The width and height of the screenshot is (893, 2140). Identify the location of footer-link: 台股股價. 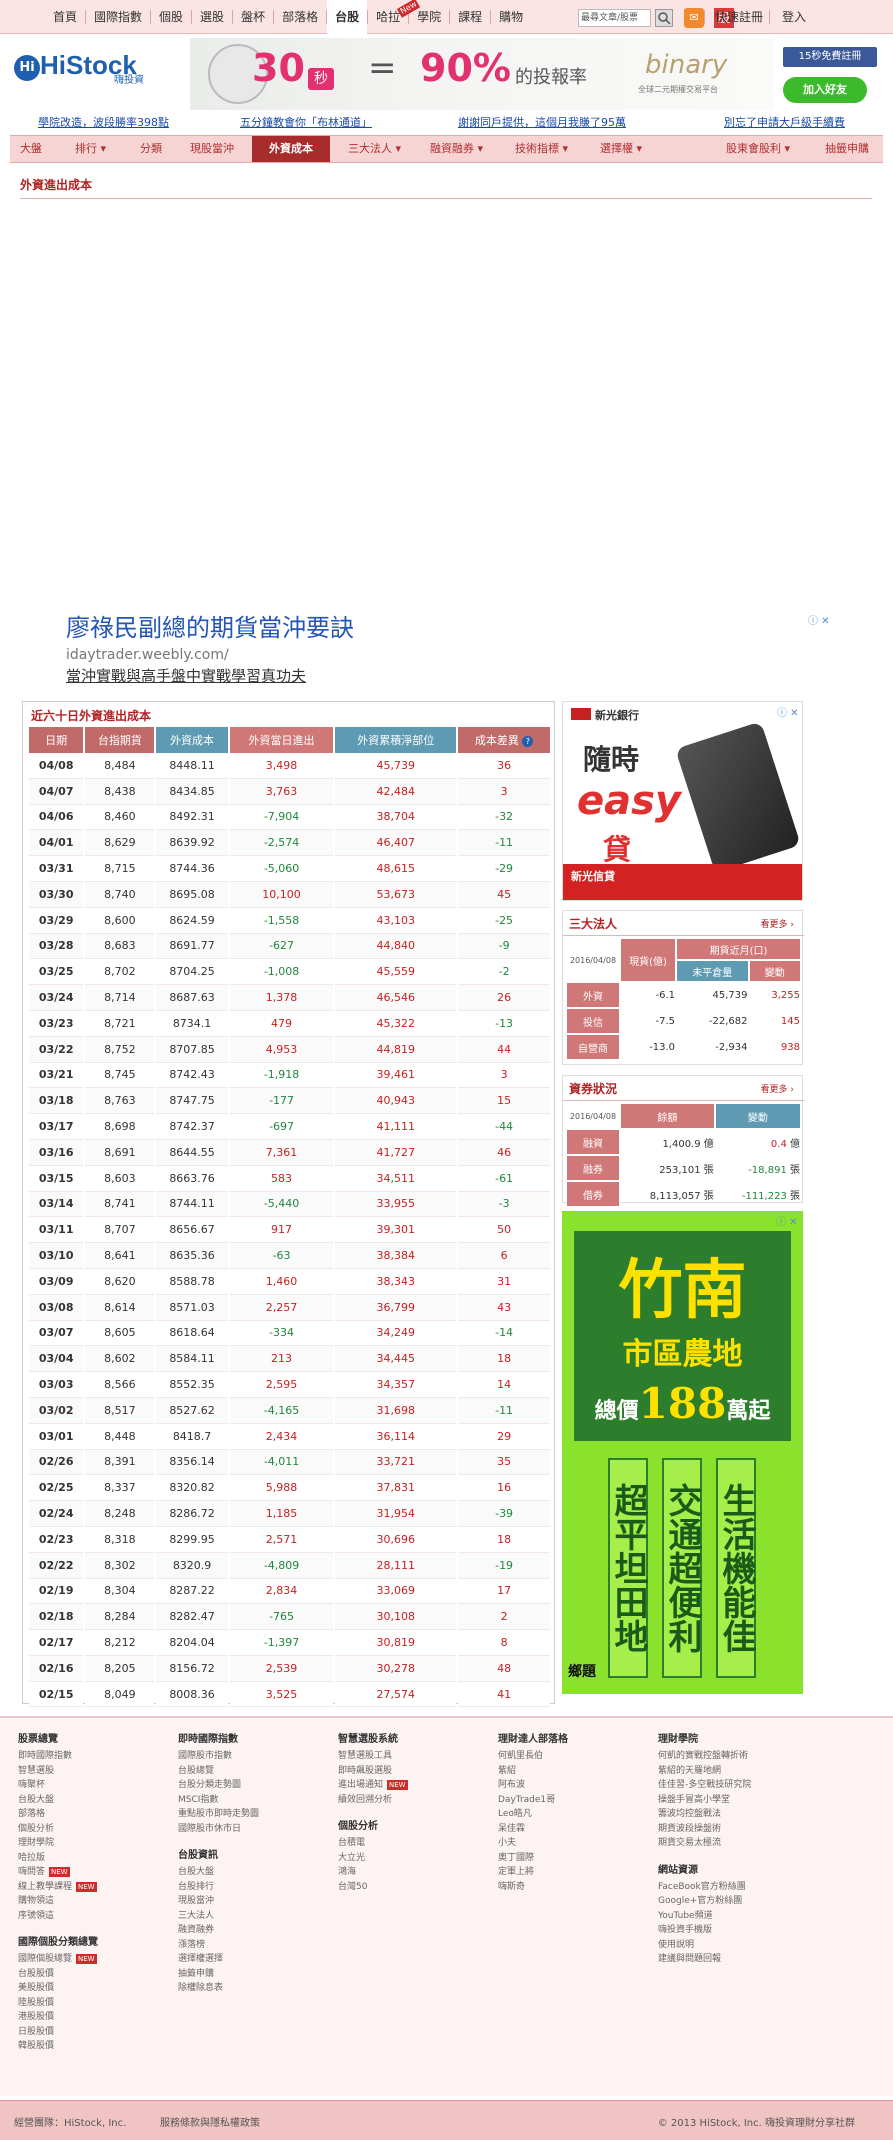
(58, 1974).